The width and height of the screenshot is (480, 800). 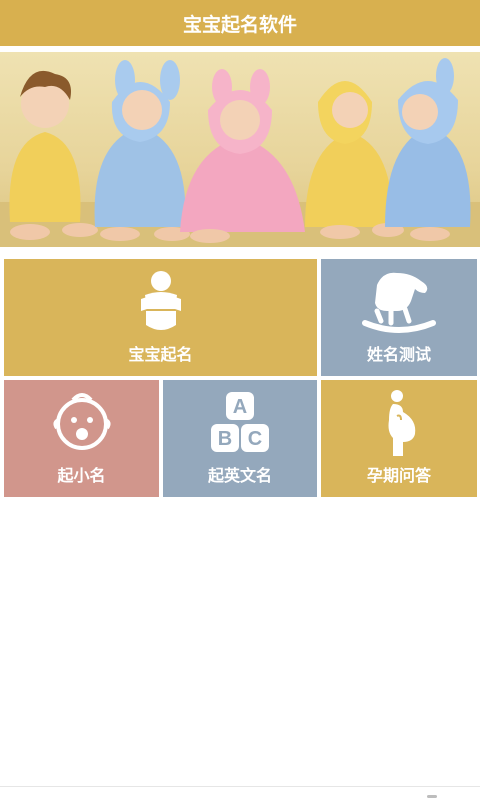 I want to click on tile-name-test: 姓名测试, so click(x=399, y=317).